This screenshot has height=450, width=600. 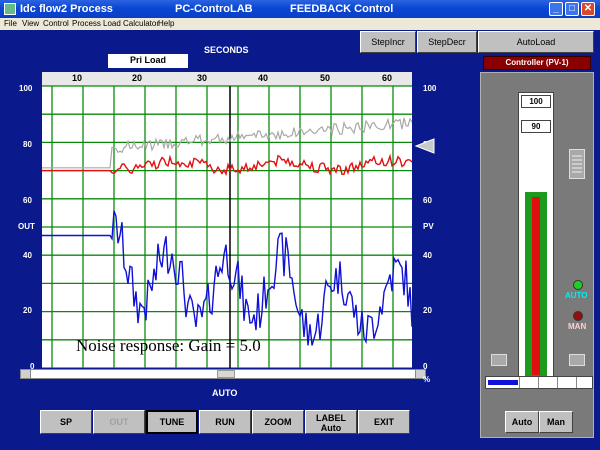 I want to click on scroll-left-arrow, so click(x=26, y=374).